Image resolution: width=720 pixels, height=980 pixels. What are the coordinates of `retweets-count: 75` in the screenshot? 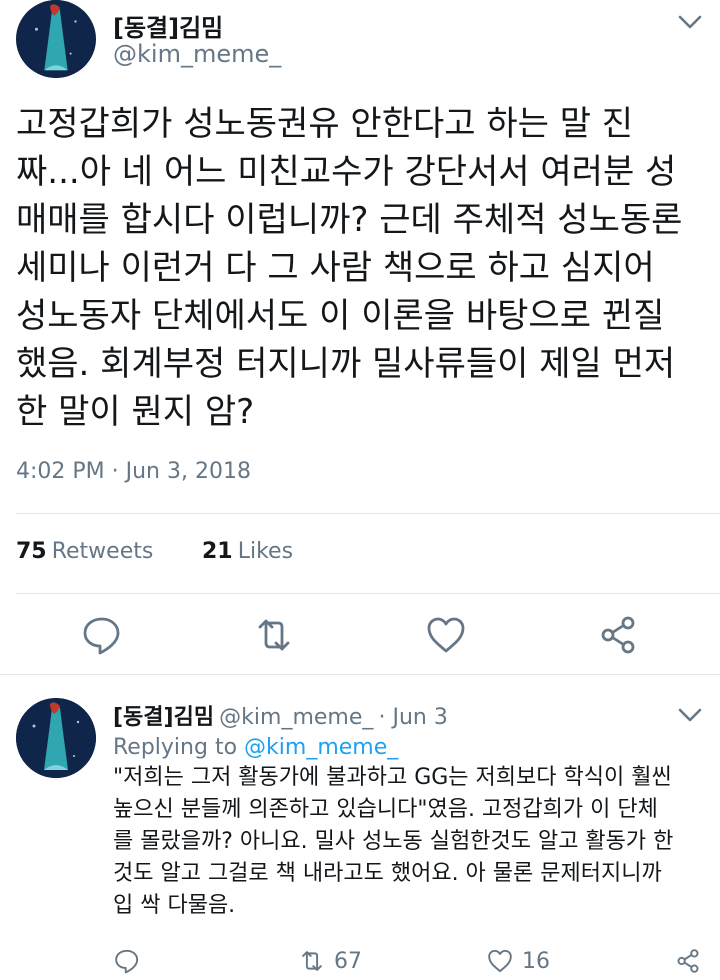 It's located at (31, 551).